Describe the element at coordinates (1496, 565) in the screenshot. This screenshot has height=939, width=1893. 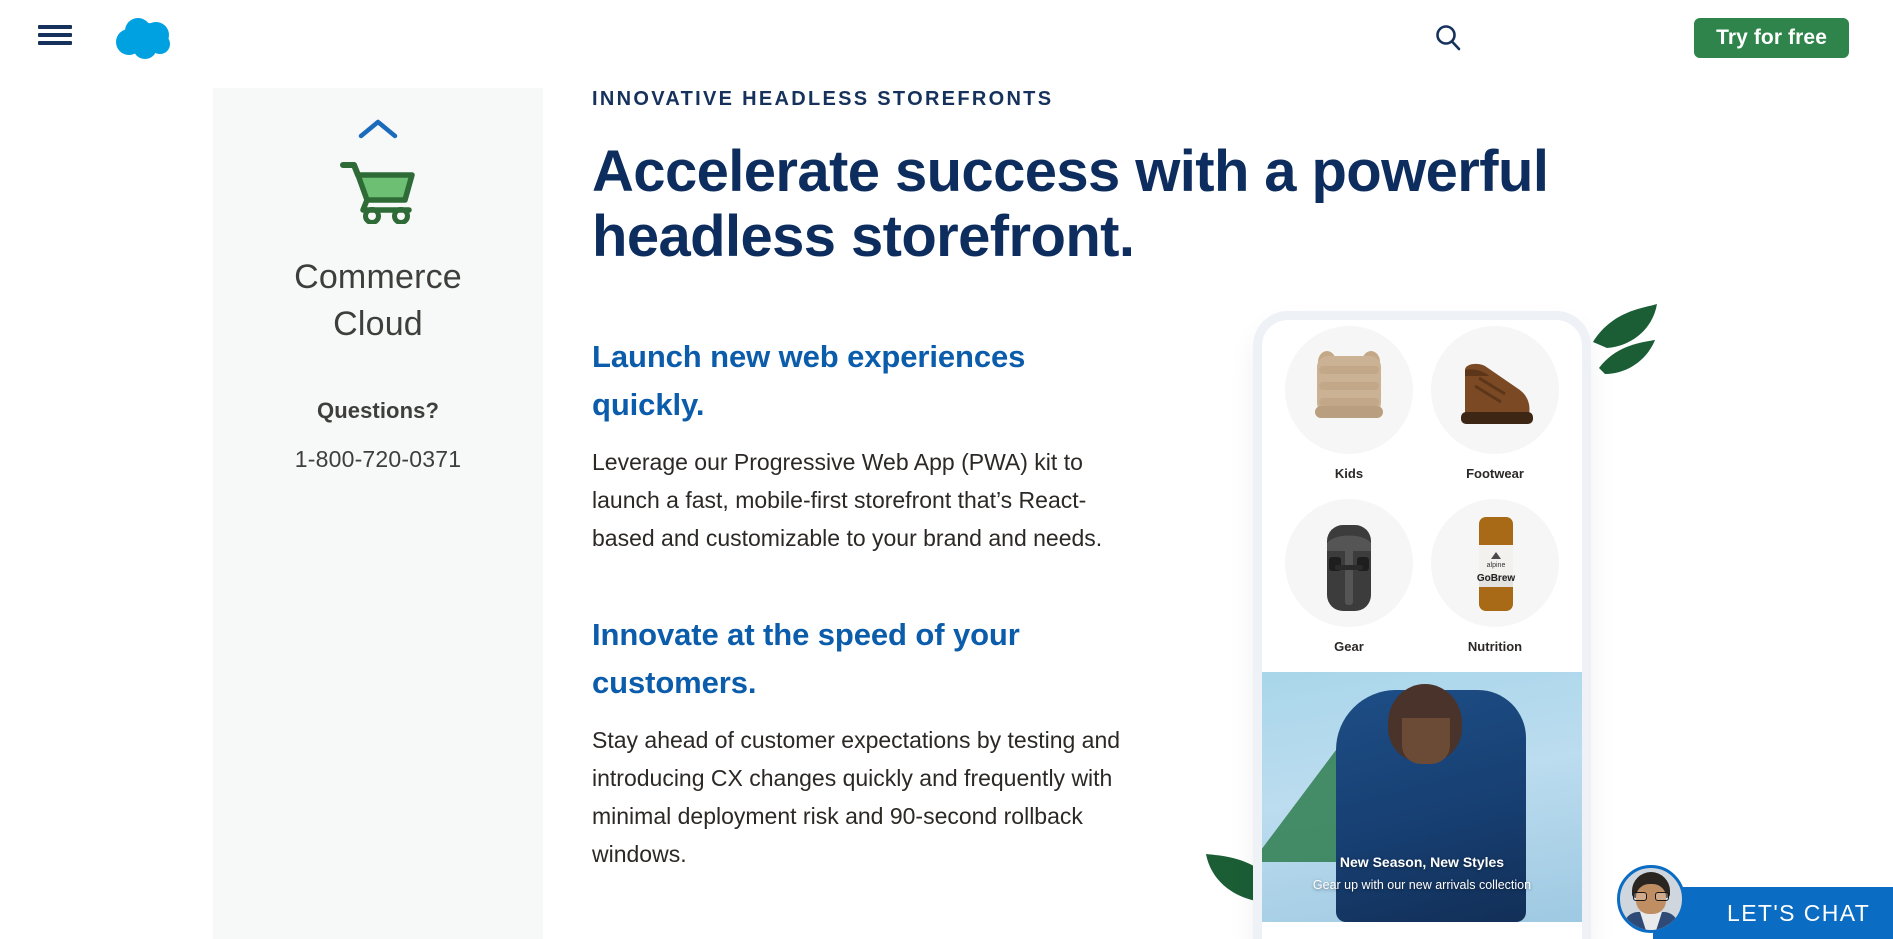
I see `can-brand-text: alpine` at that location.